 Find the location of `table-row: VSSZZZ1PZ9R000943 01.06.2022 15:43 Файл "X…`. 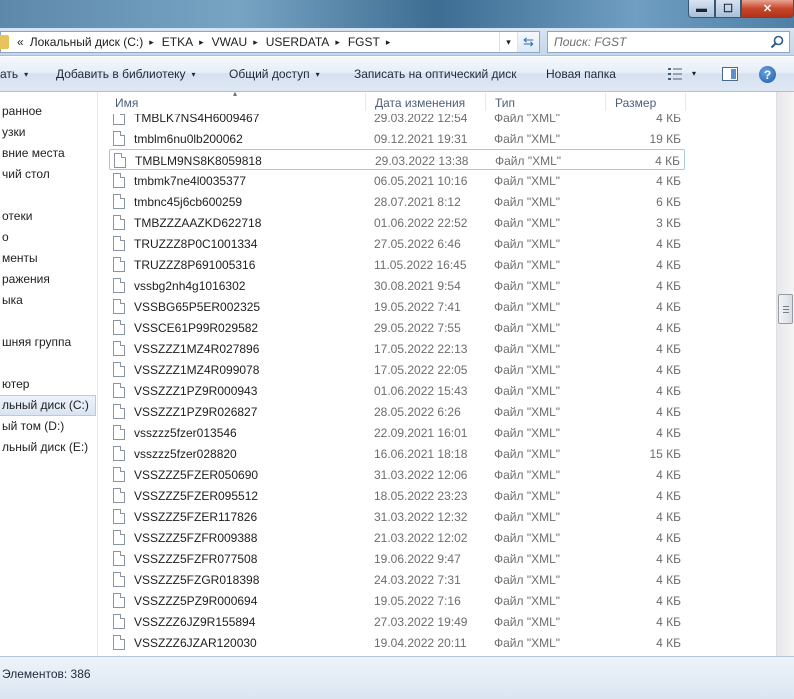

table-row: VSSZZZ1PZ9R000943 01.06.2022 15:43 Файл "X… is located at coordinates (397, 390).